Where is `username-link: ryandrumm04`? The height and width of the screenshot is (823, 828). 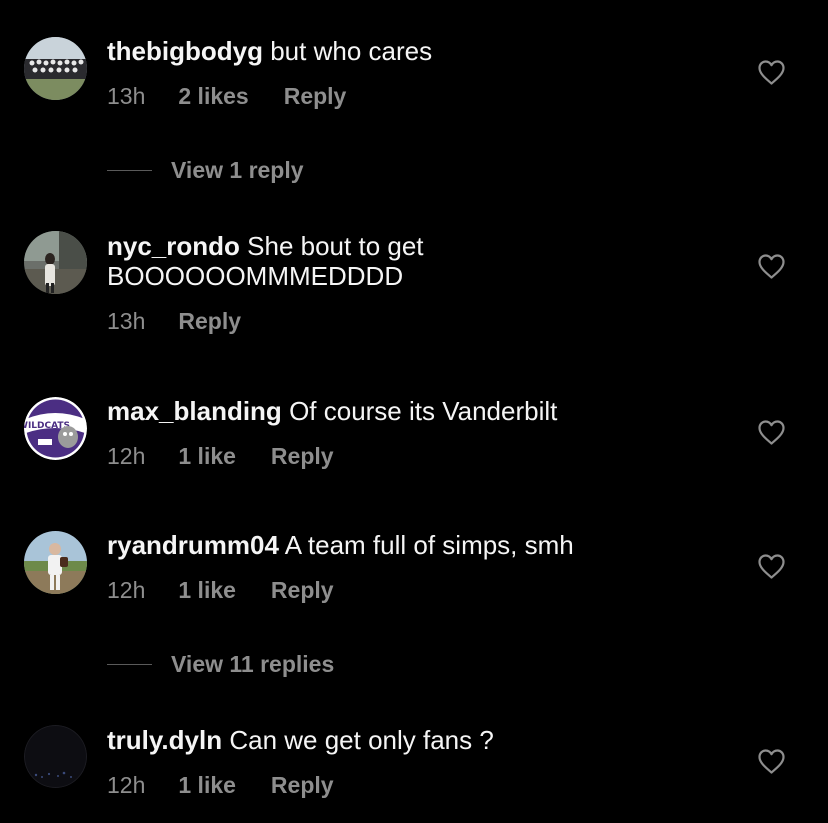
username-link: ryandrumm04 is located at coordinates (193, 545).